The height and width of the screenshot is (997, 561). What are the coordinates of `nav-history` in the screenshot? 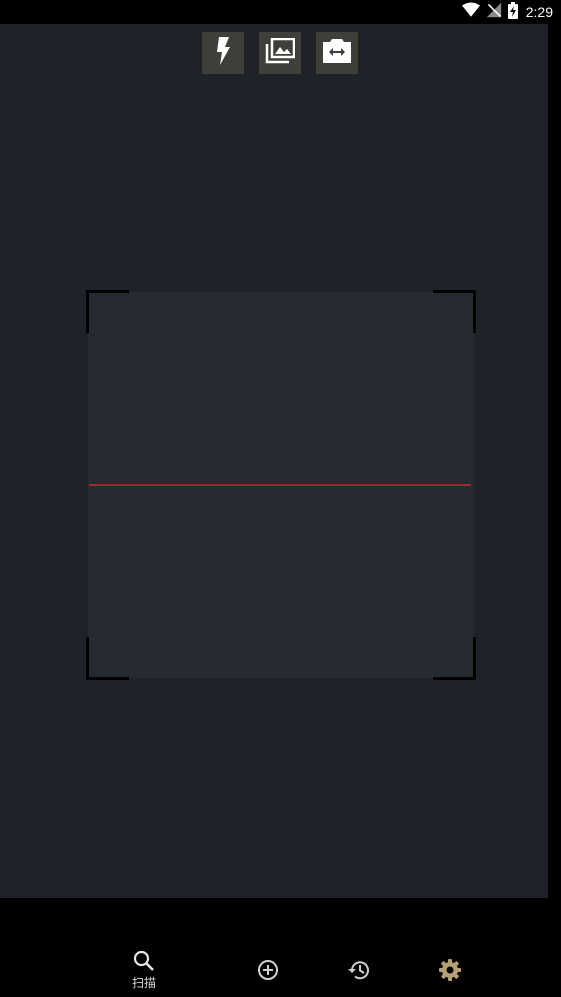 It's located at (359, 972).